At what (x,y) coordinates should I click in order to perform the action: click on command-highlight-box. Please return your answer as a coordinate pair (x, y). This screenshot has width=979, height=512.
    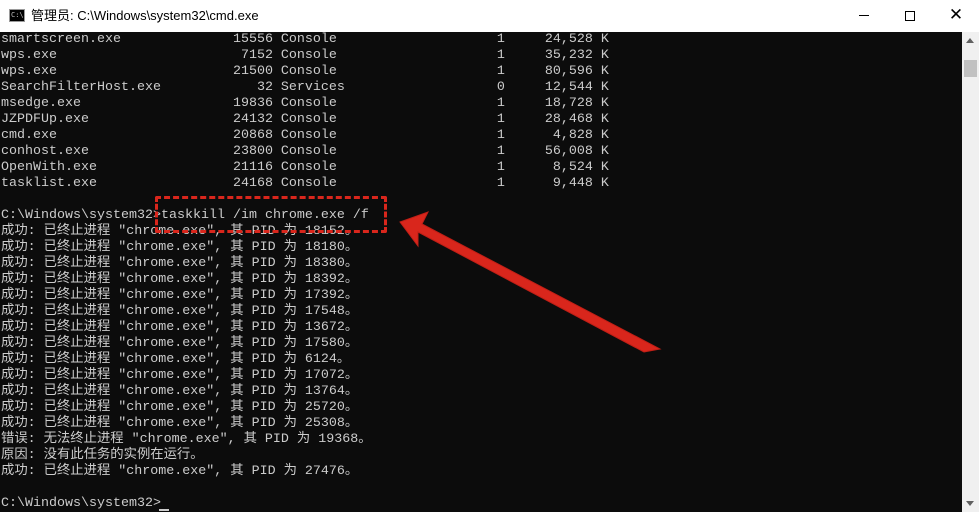
    Looking at the image, I should click on (271, 214).